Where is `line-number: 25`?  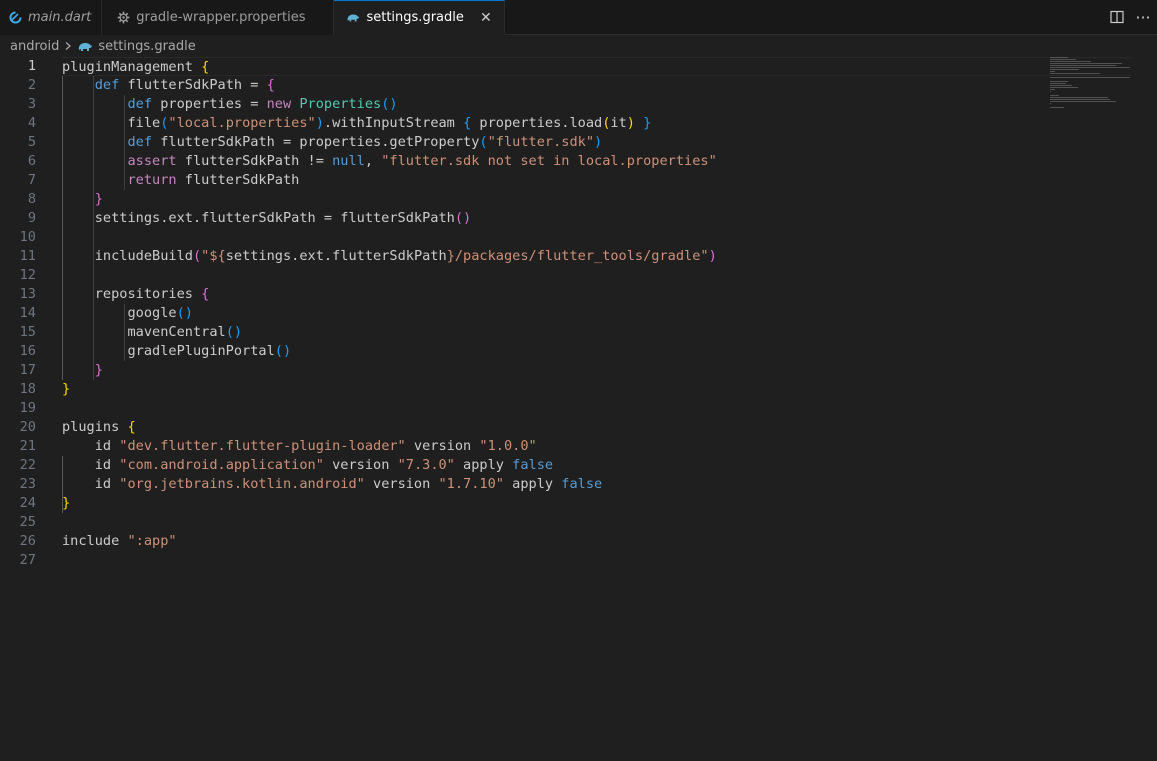
line-number: 25 is located at coordinates (27, 522).